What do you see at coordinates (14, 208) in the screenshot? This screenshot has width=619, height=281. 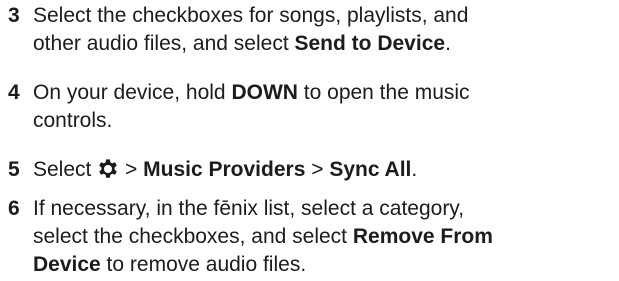 I see `step-number: 6` at bounding box center [14, 208].